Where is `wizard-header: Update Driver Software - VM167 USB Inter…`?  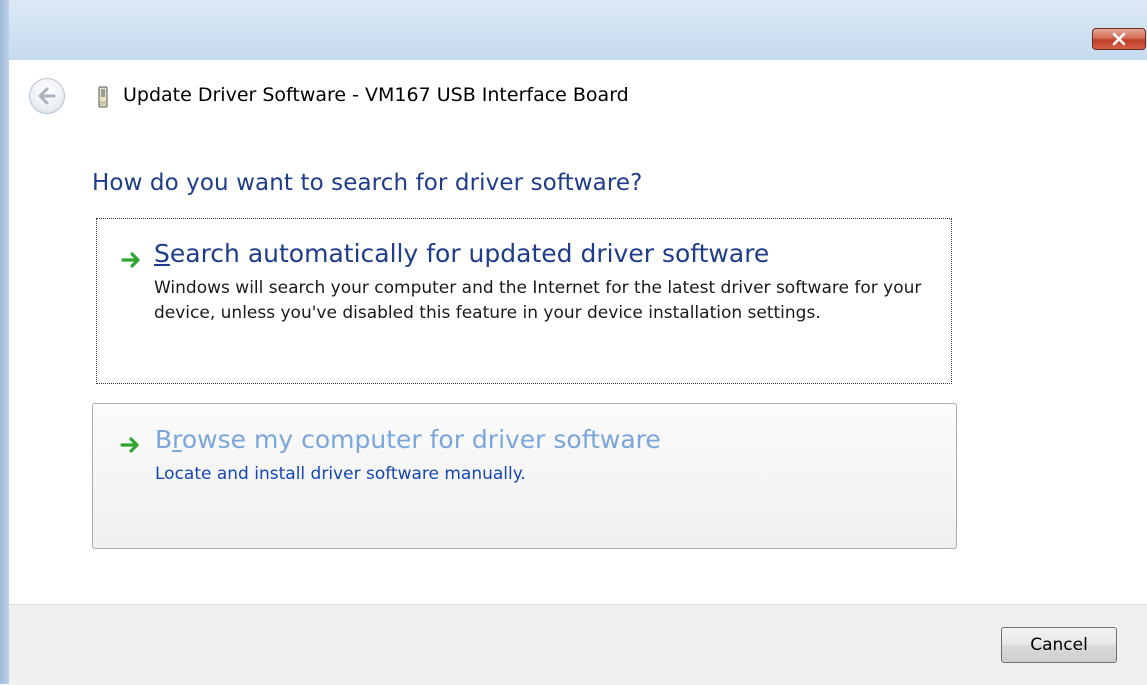 wizard-header: Update Driver Software - VM167 USB Inter… is located at coordinates (578, 96).